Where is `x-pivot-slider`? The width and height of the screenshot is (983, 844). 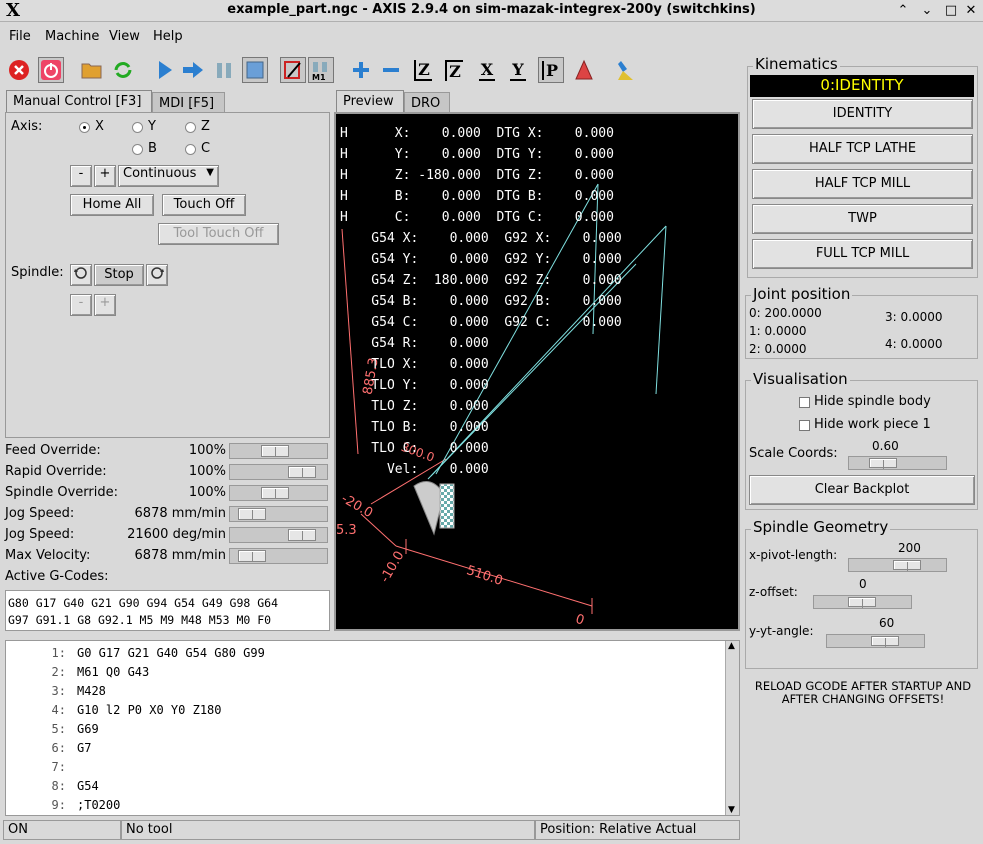 x-pivot-slider is located at coordinates (897, 565).